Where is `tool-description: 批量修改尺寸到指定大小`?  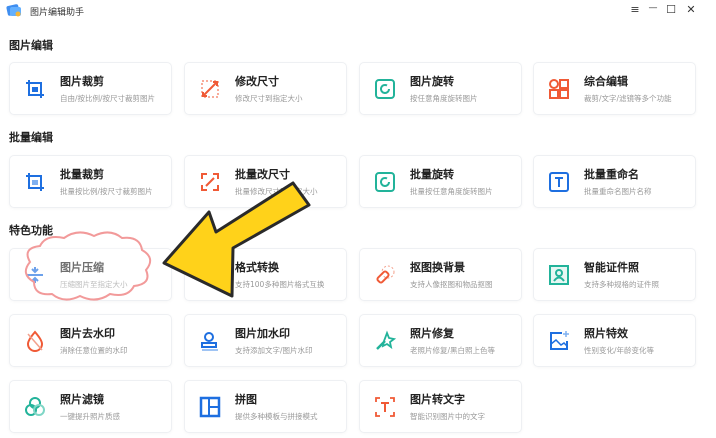
tool-description: 批量修改尺寸到指定大小 is located at coordinates (276, 191).